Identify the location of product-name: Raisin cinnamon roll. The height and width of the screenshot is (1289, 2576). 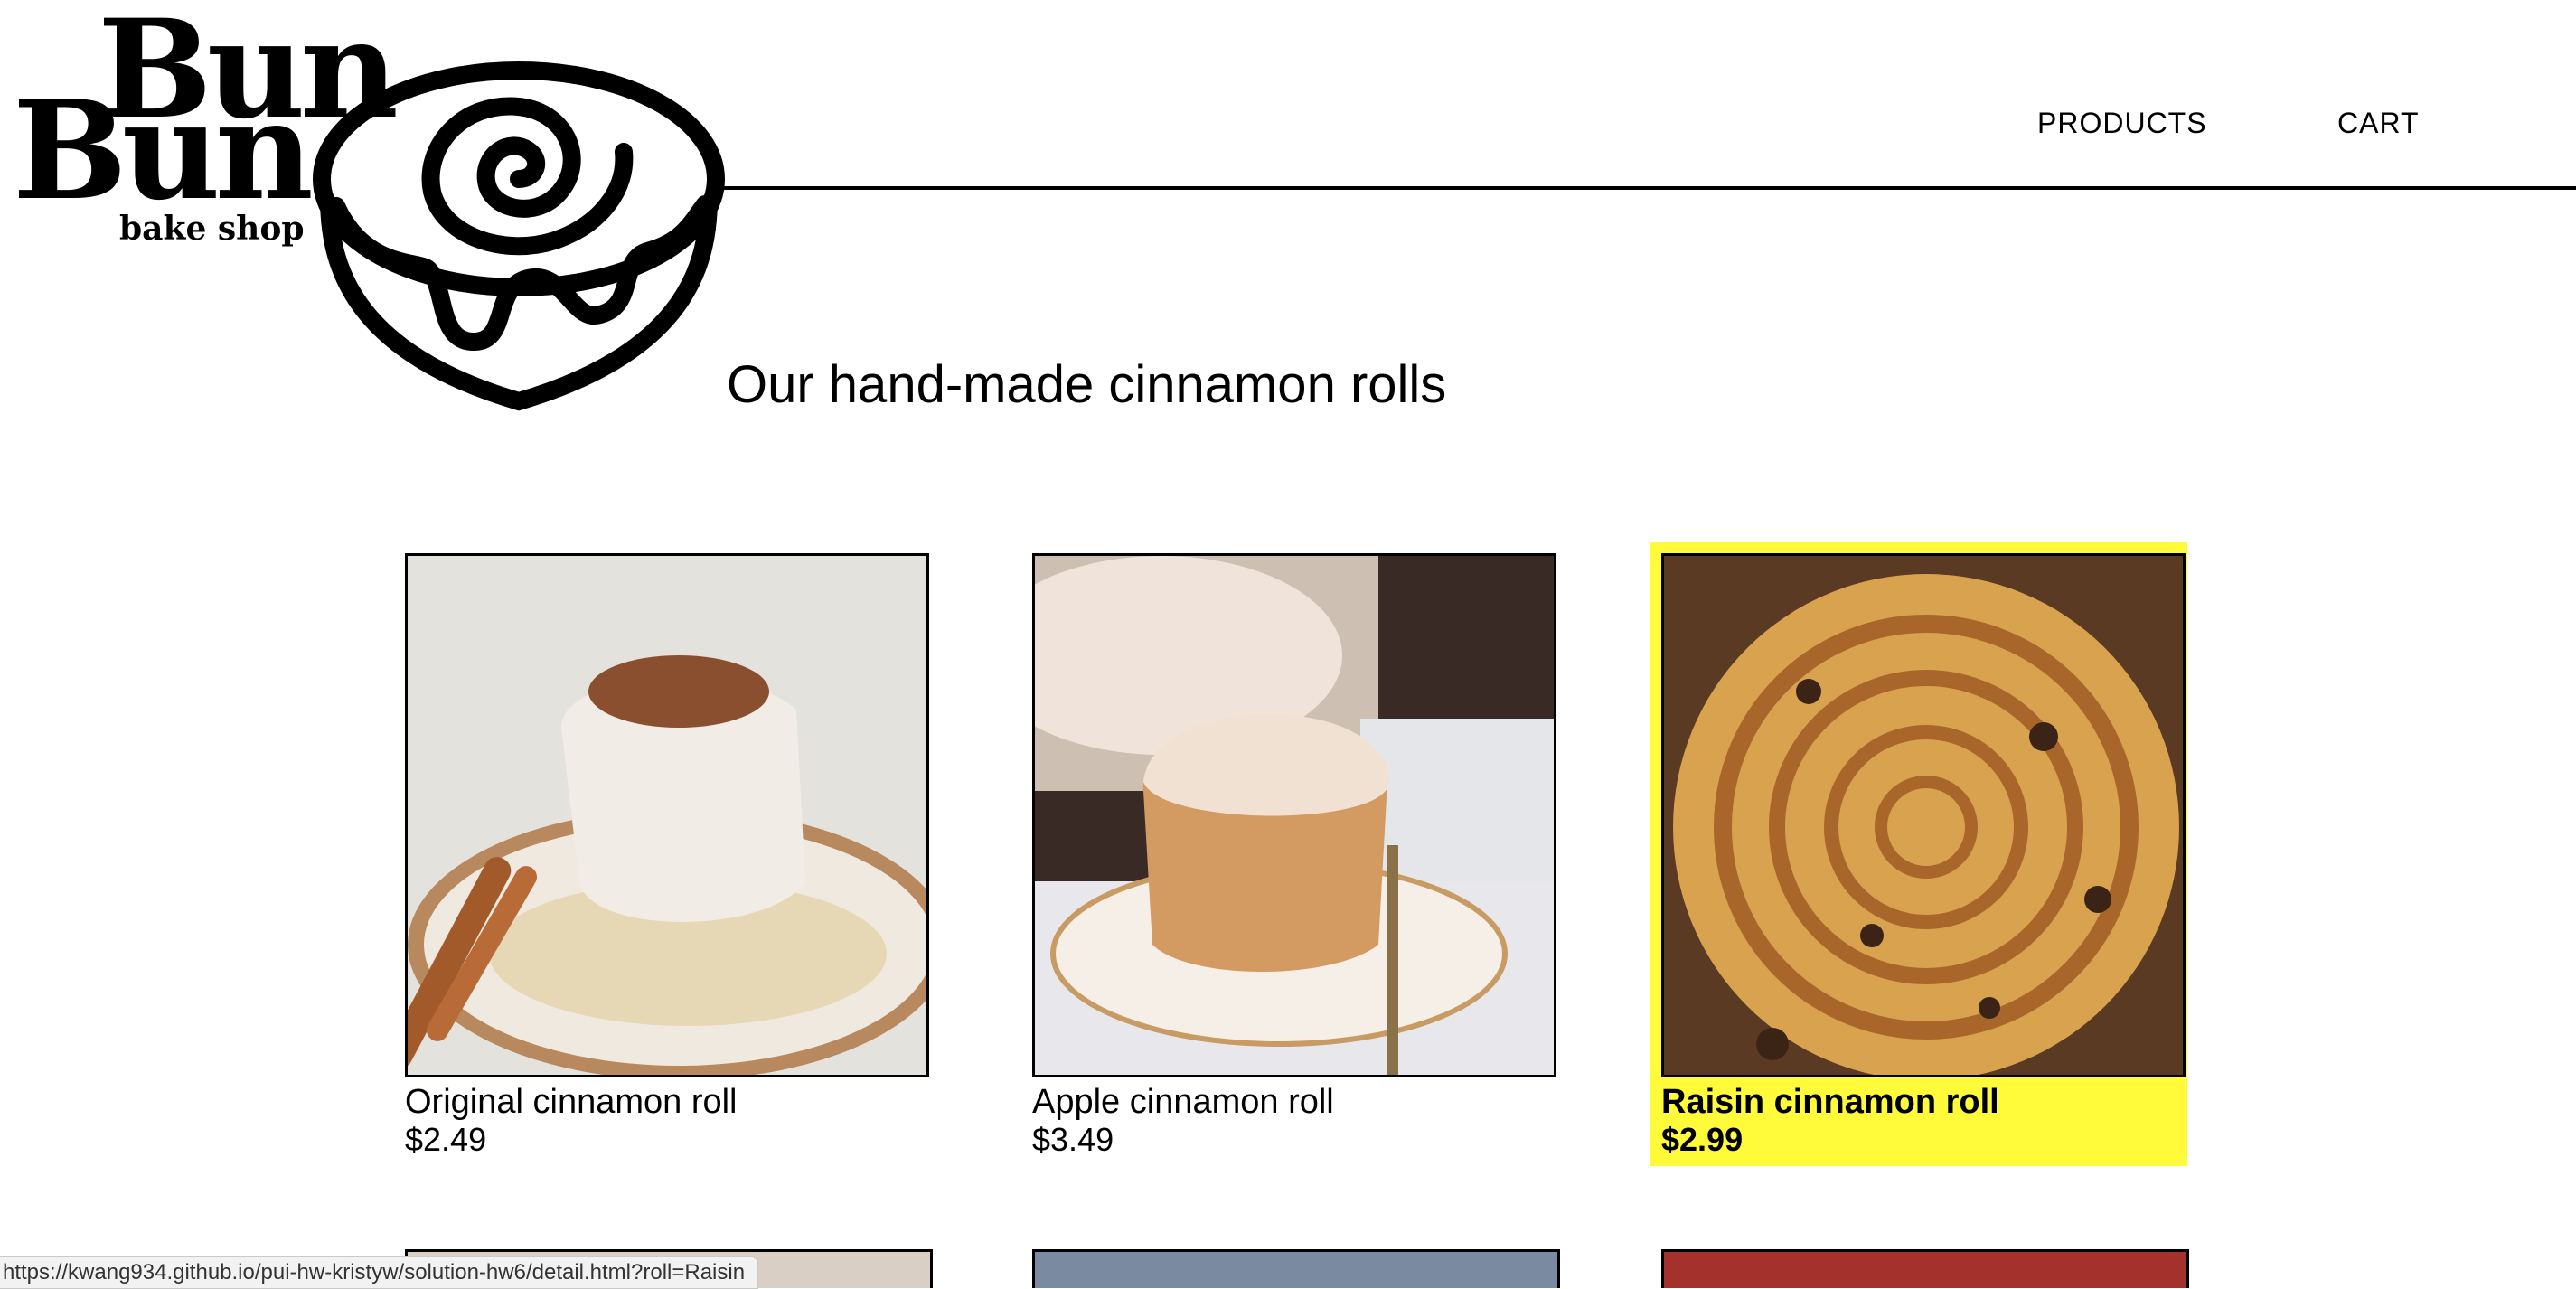
(1923, 1102).